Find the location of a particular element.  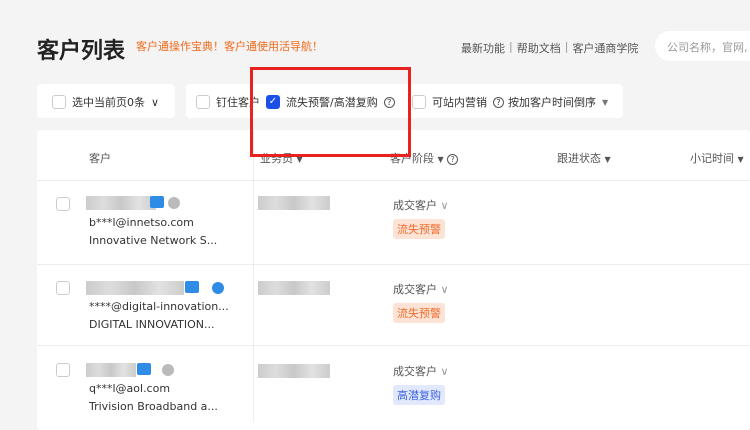

col-follow-status: 跟进状态 ▼ is located at coordinates (584, 158).